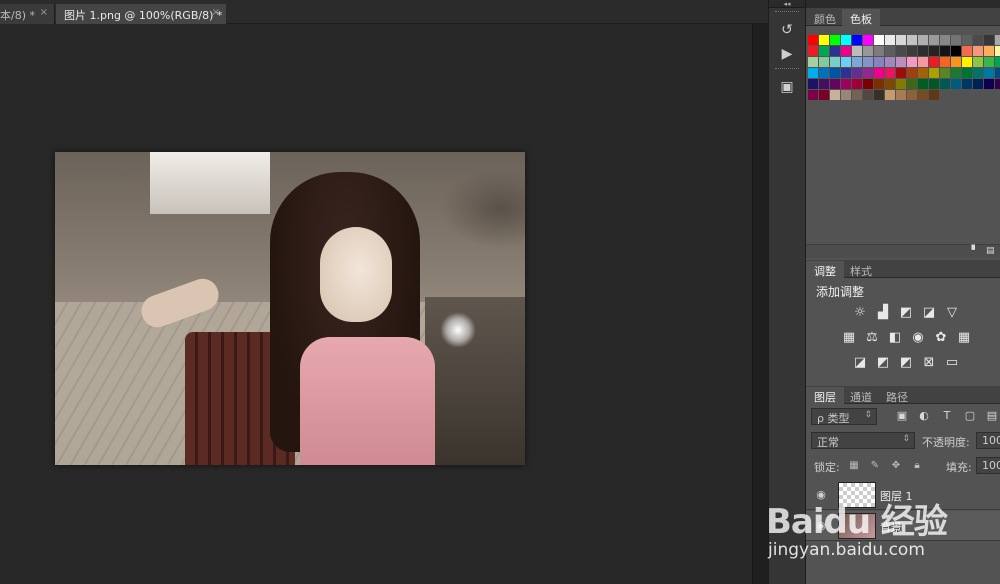 The width and height of the screenshot is (1000, 584). I want to click on hue-saturation-icon: ▦, so click(849, 338).